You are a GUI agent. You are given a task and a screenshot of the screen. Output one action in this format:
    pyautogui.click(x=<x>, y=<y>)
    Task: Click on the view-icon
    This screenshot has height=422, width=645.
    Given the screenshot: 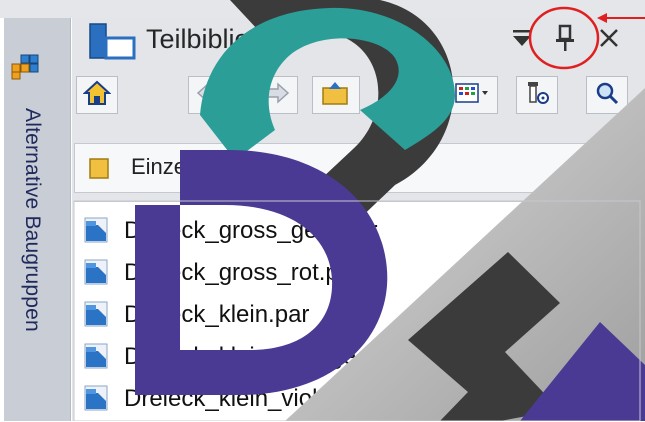 What is the action you would take?
    pyautogui.click(x=472, y=95)
    